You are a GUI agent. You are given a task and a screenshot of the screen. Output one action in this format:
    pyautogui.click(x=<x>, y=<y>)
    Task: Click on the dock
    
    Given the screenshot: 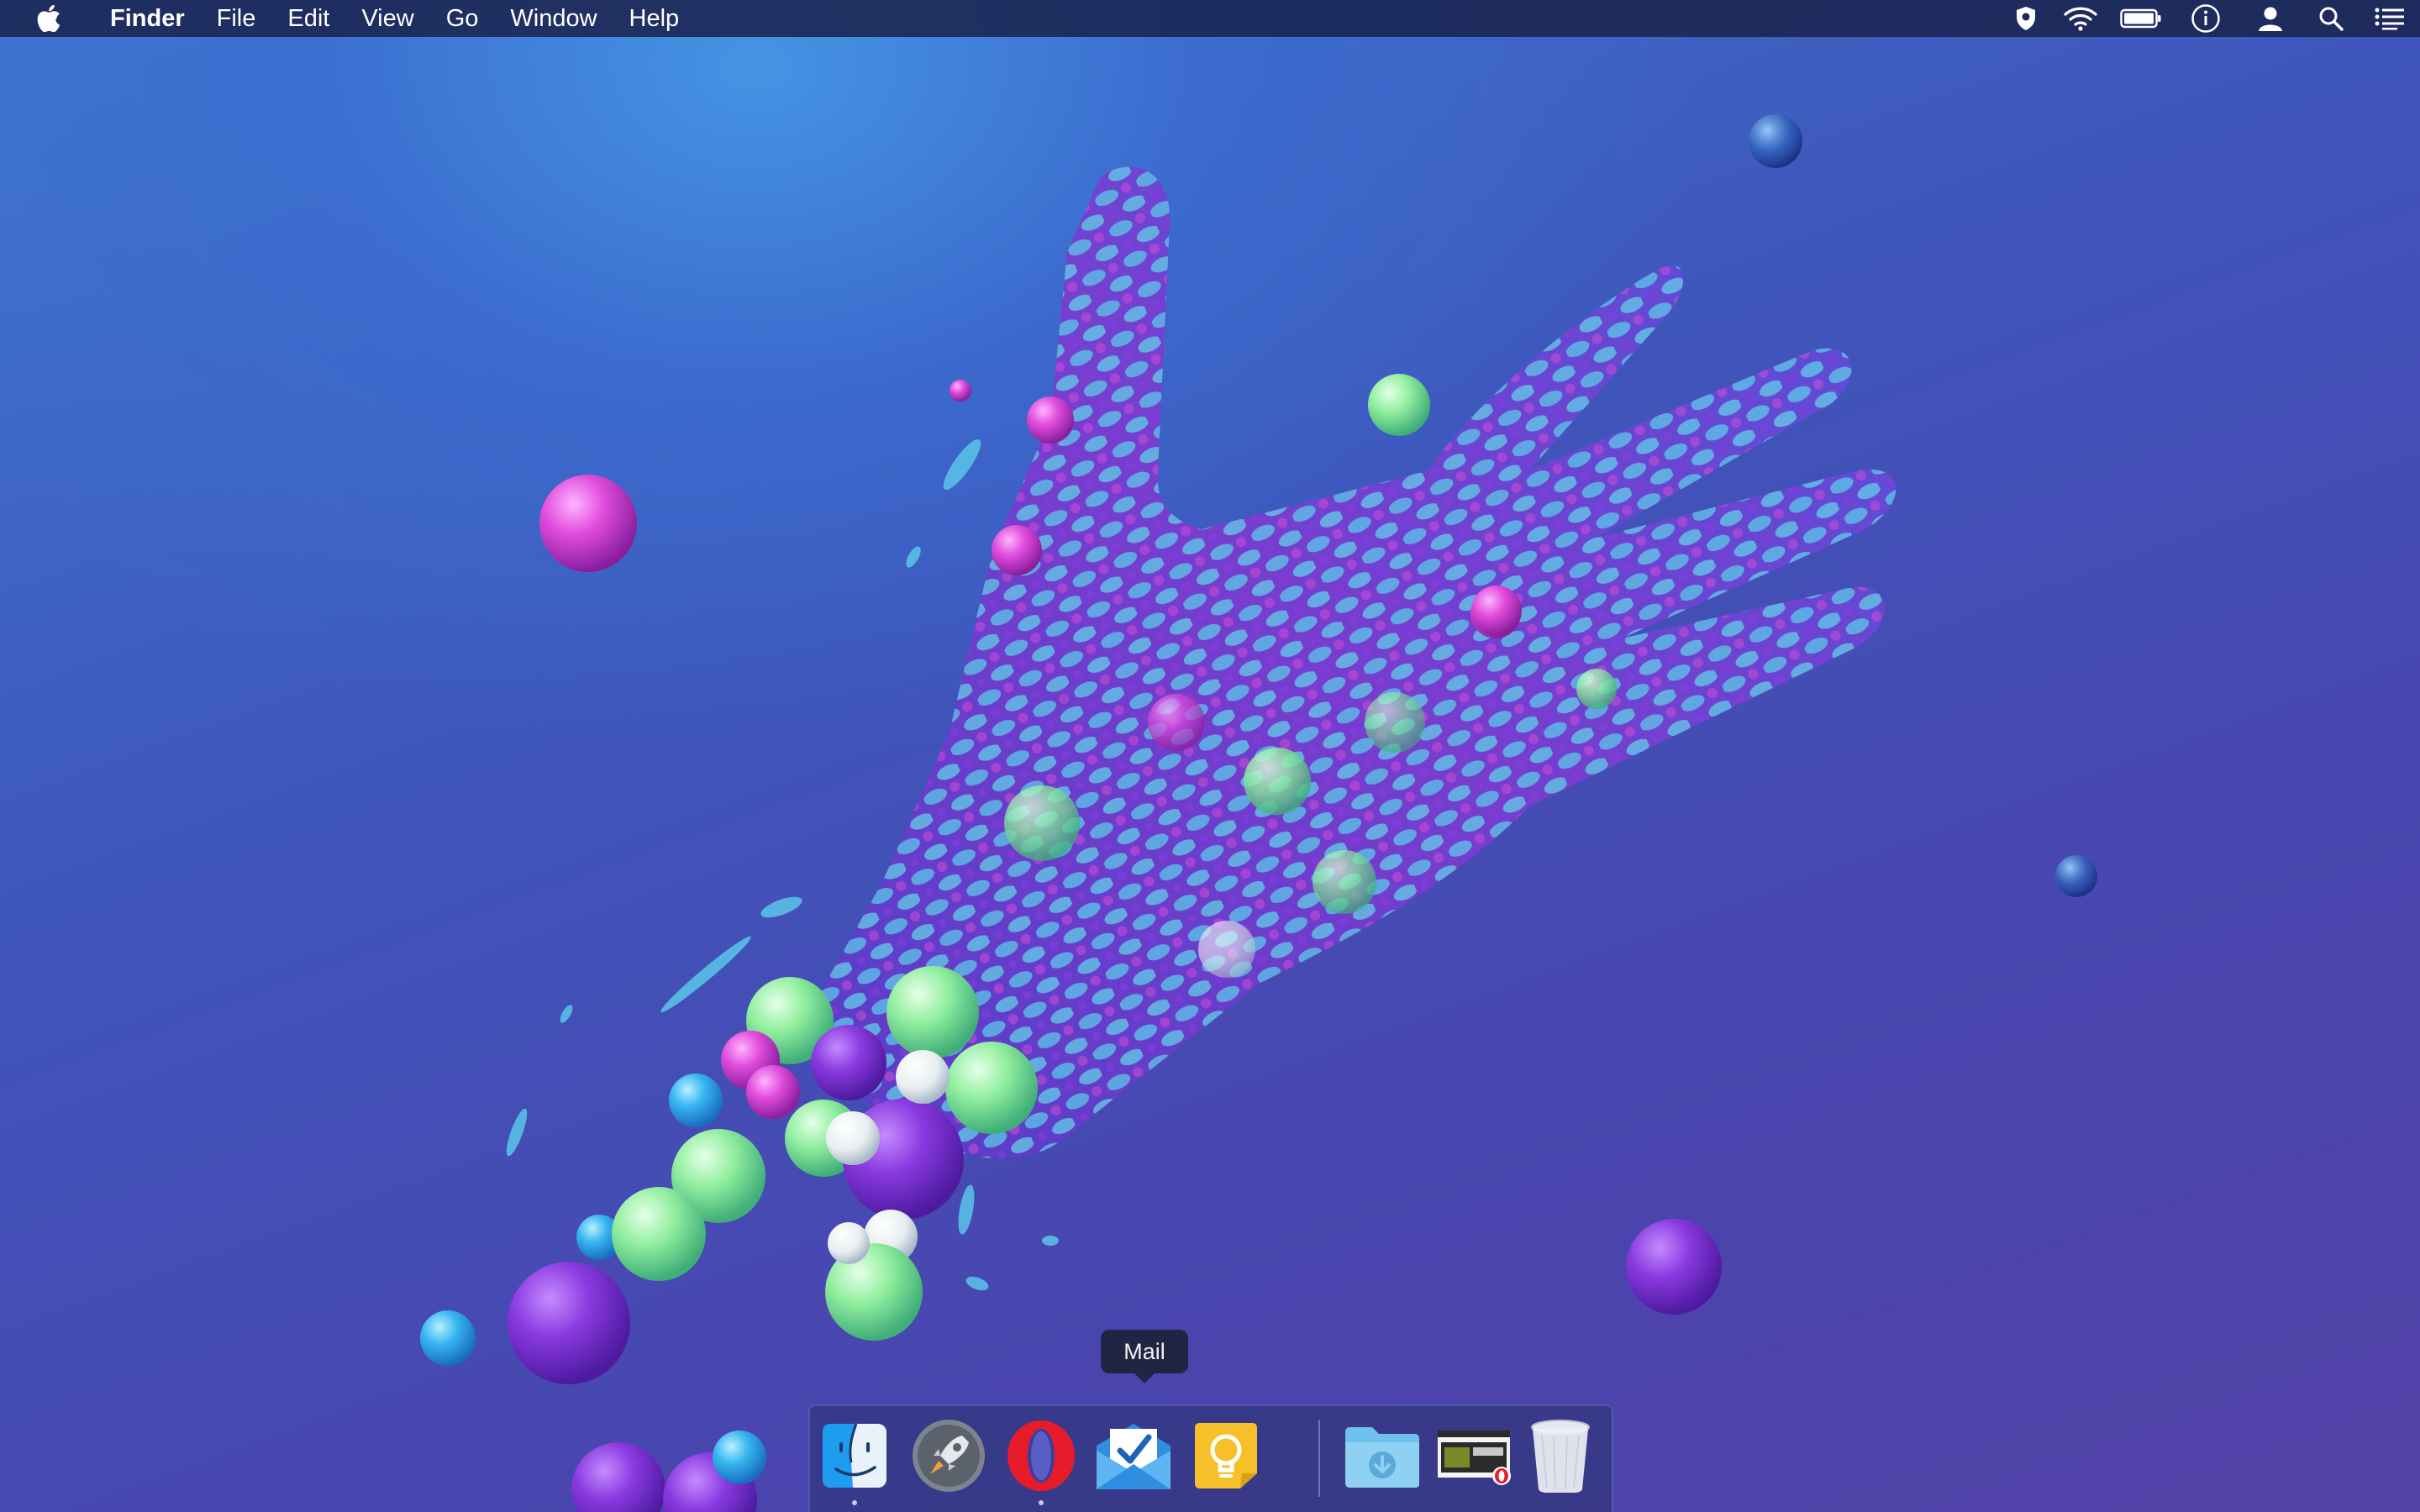 What is the action you would take?
    pyautogui.click(x=1210, y=1458)
    